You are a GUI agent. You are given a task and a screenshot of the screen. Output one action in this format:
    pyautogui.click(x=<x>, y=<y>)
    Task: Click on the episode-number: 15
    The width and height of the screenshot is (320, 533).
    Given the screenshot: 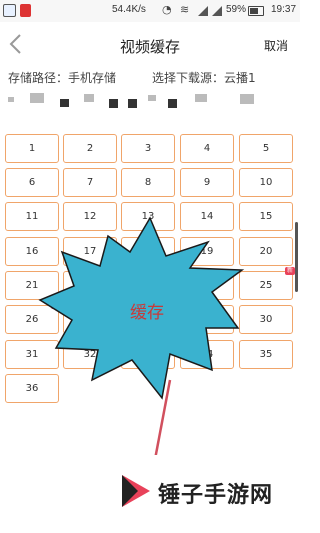 What is the action you would take?
    pyautogui.click(x=266, y=216)
    